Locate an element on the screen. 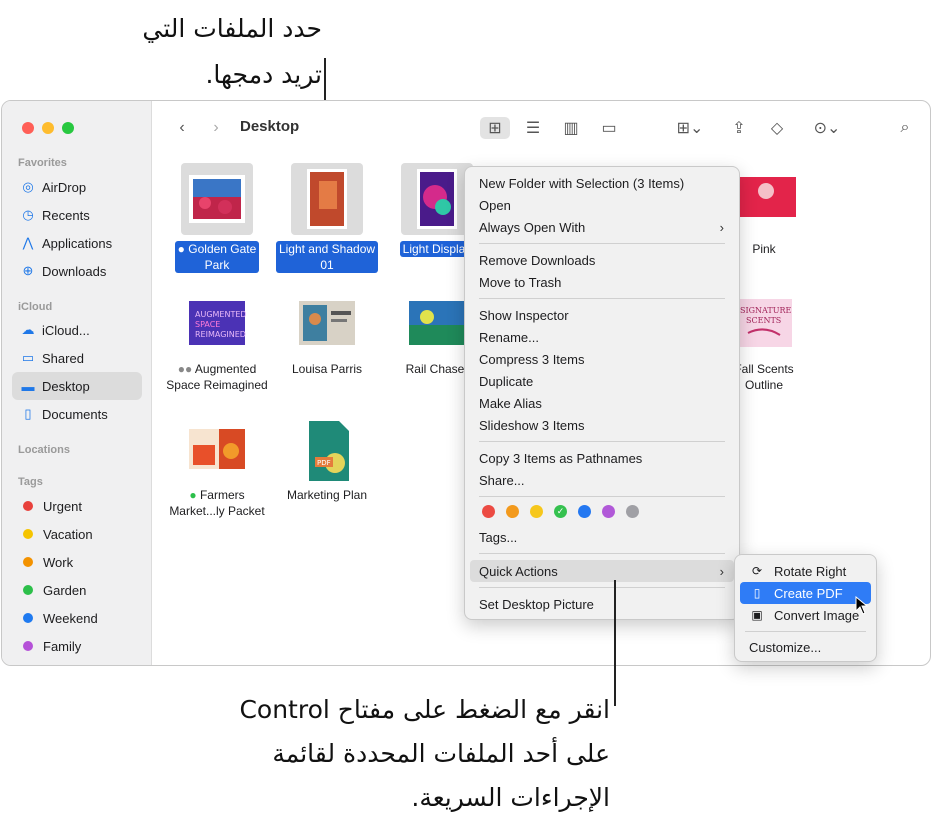 The height and width of the screenshot is (819, 931). tag-red-dot is located at coordinates (488, 511).